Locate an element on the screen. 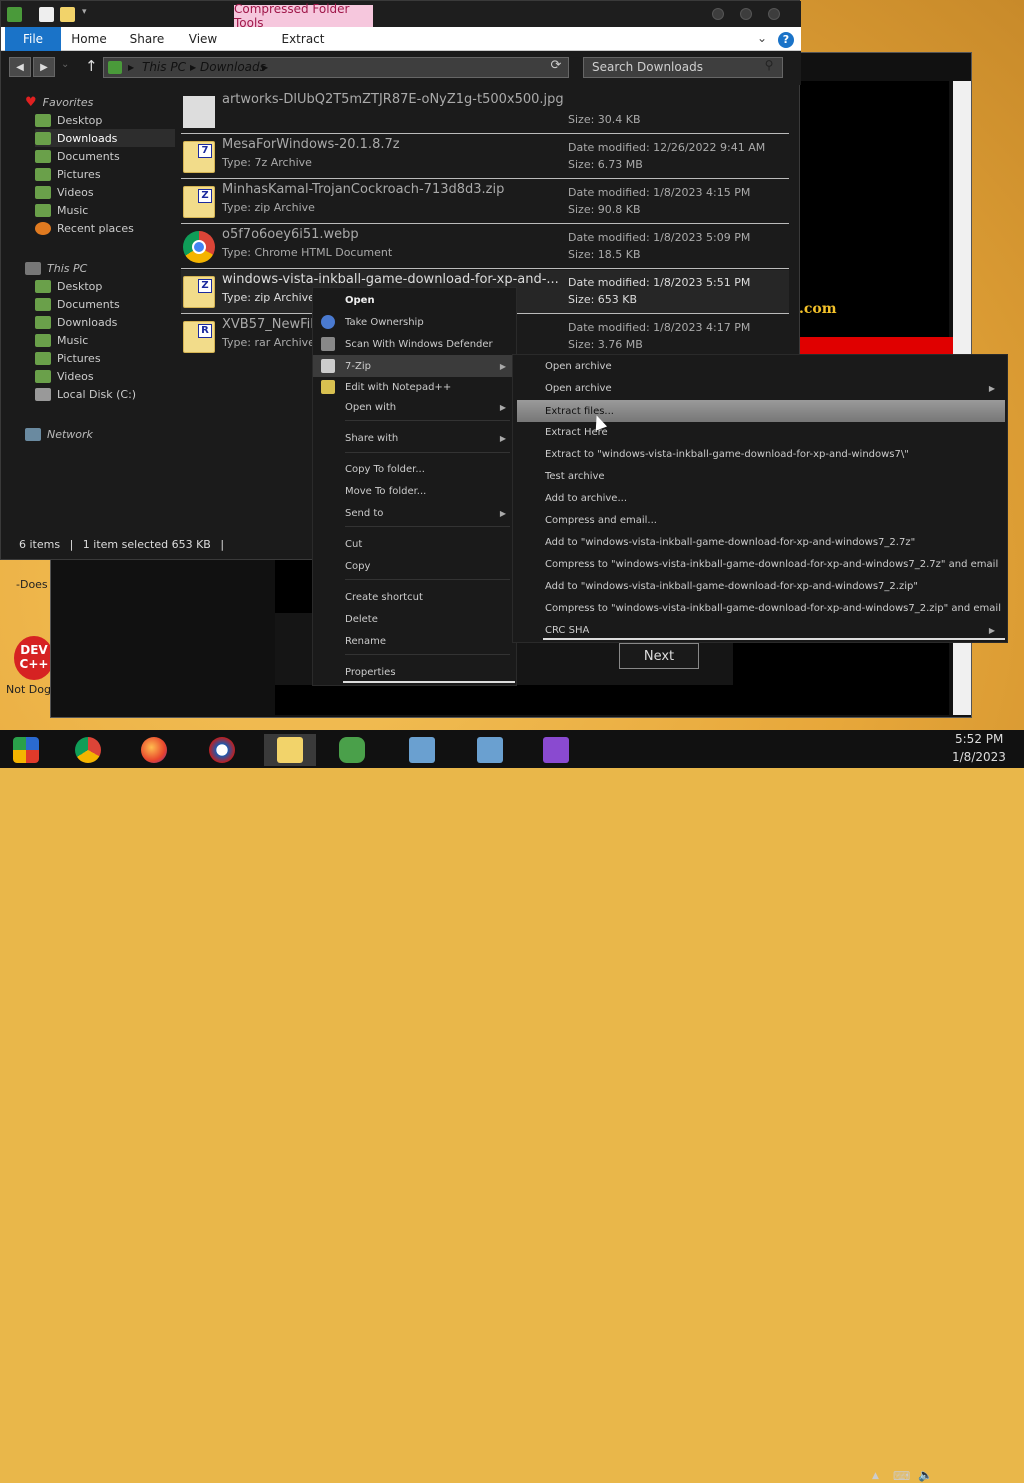 The height and width of the screenshot is (1483, 1024). qat-dropdown-icon: ▾ is located at coordinates (84, 12).